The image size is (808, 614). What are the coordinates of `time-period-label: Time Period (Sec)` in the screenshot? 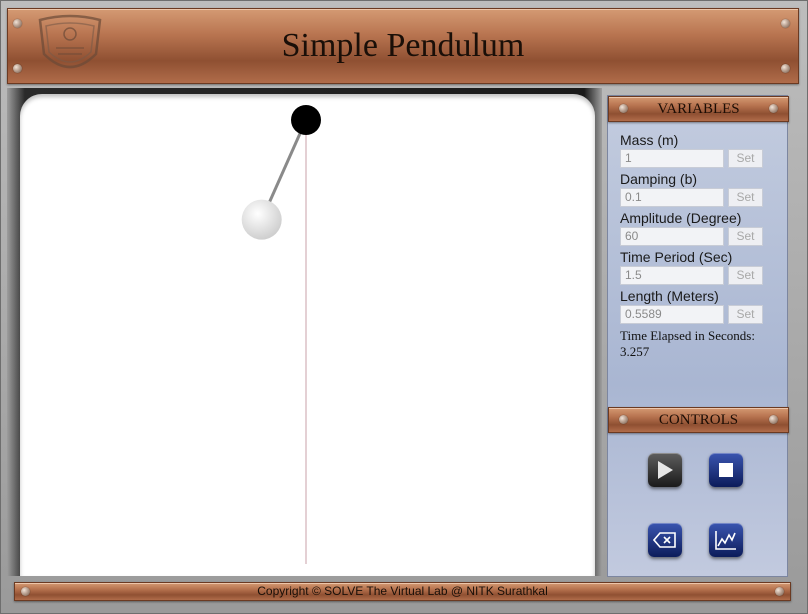 It's located at (676, 257).